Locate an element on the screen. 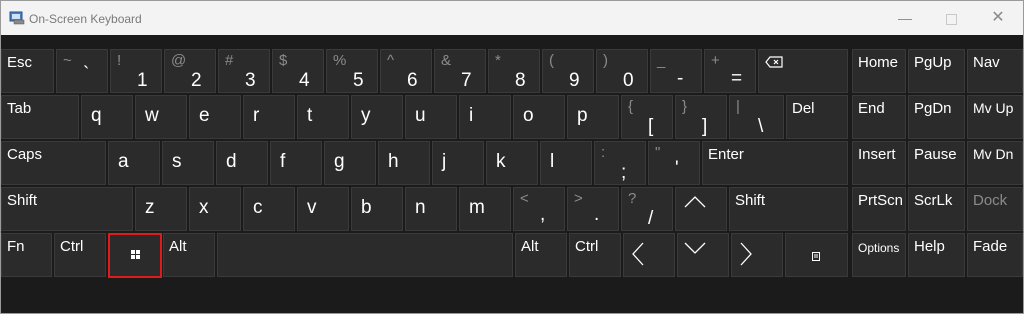 This screenshot has height=314, width=1024. arrow-down-icon is located at coordinates (695, 248).